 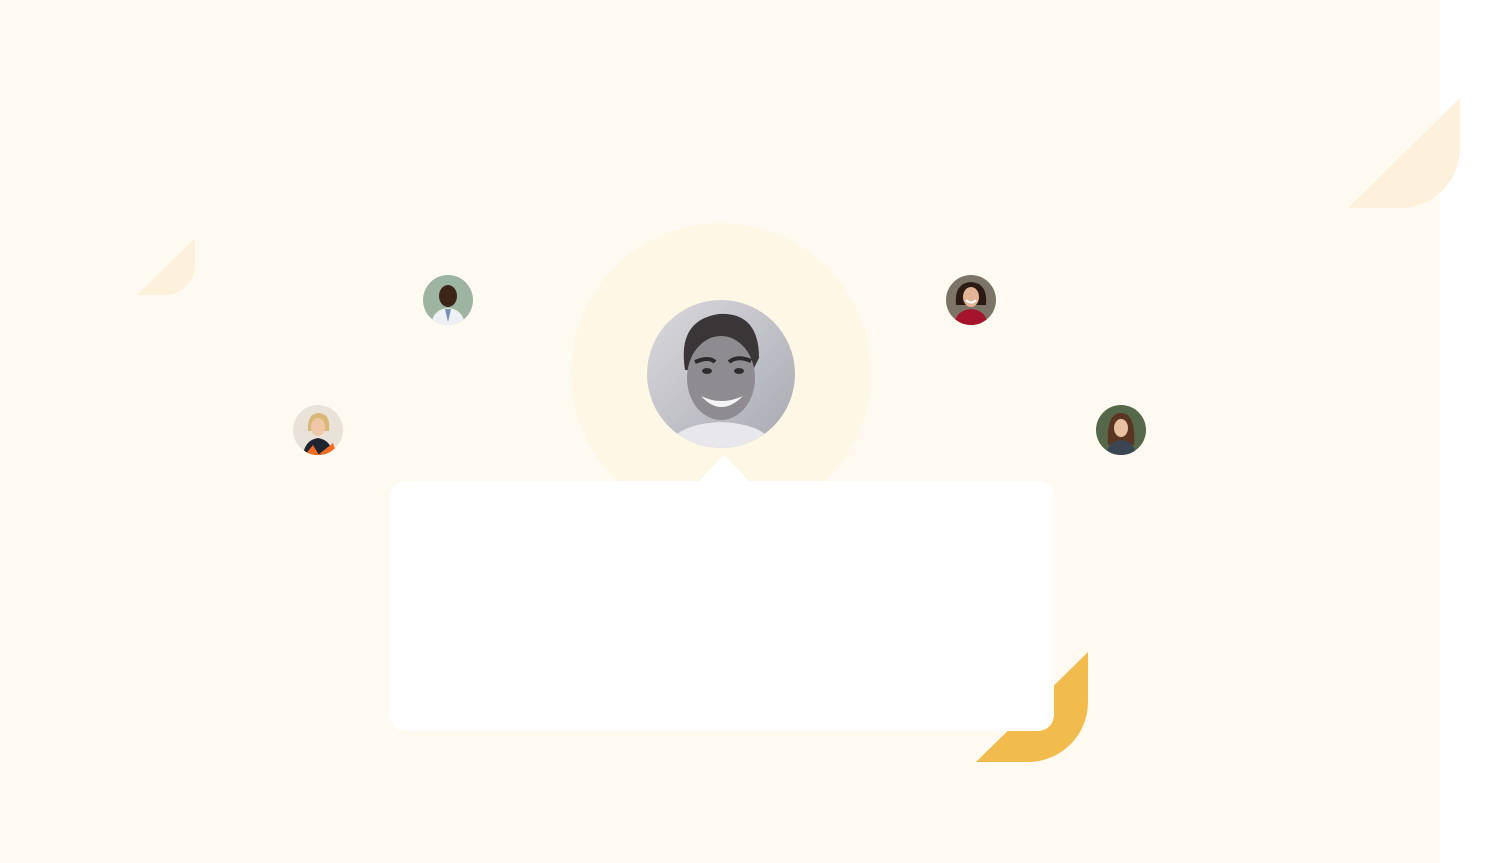 I want to click on avatar-mid-left, so click(x=318, y=430).